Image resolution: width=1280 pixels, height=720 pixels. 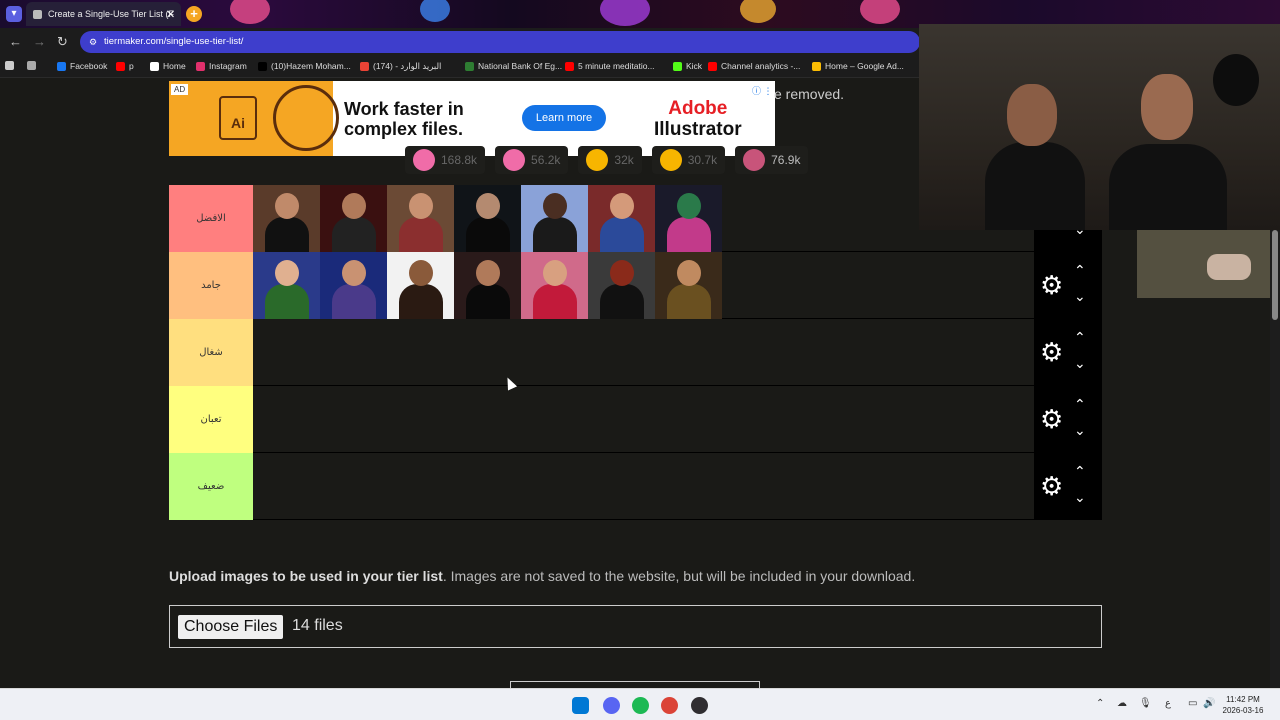 What do you see at coordinates (14, 14) in the screenshot?
I see `tab-search-icon: ▾` at bounding box center [14, 14].